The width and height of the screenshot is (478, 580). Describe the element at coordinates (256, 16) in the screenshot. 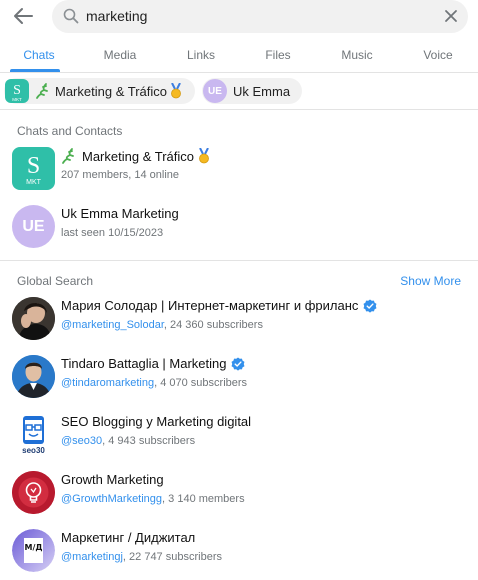

I see `search-input` at that location.